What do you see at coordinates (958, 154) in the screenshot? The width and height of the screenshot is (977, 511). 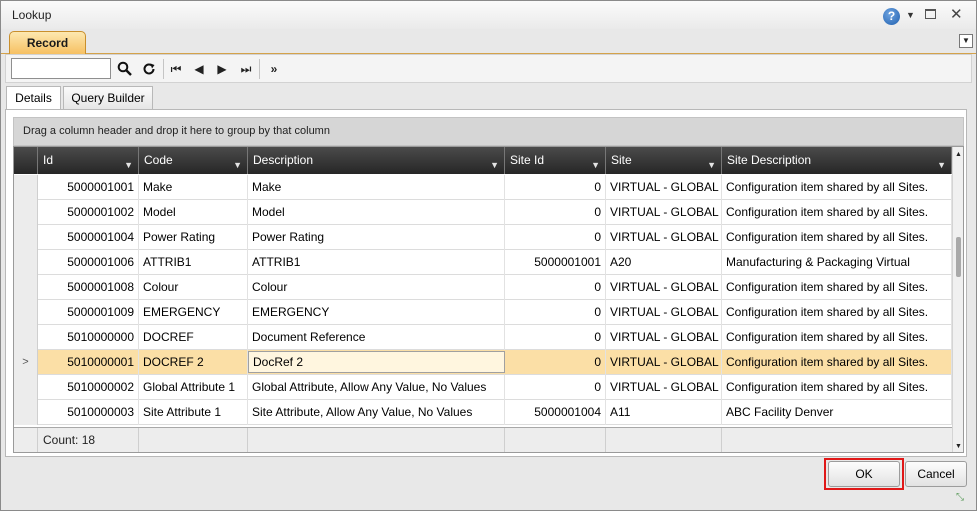 I see `scroll-up-icon: ▲` at bounding box center [958, 154].